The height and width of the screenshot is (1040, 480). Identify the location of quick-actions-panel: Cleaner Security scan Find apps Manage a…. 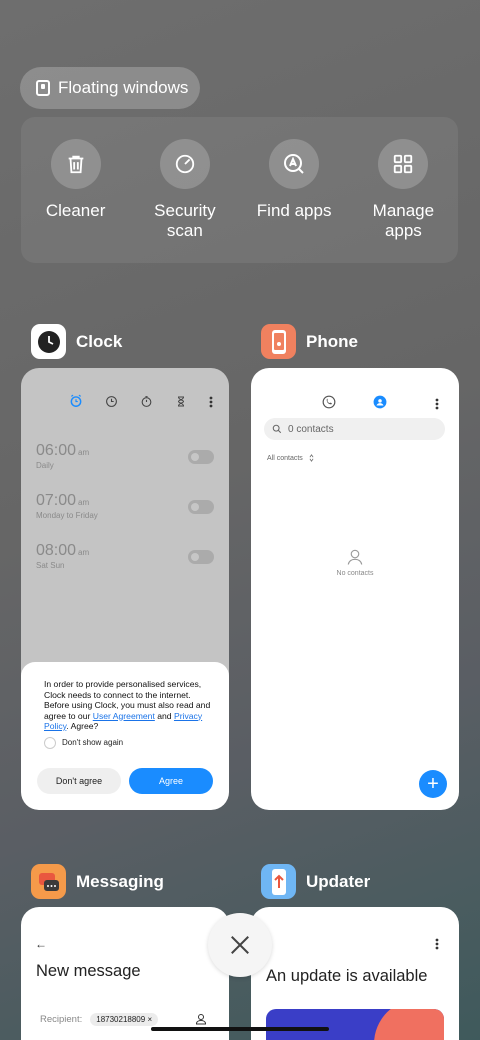
(239, 190).